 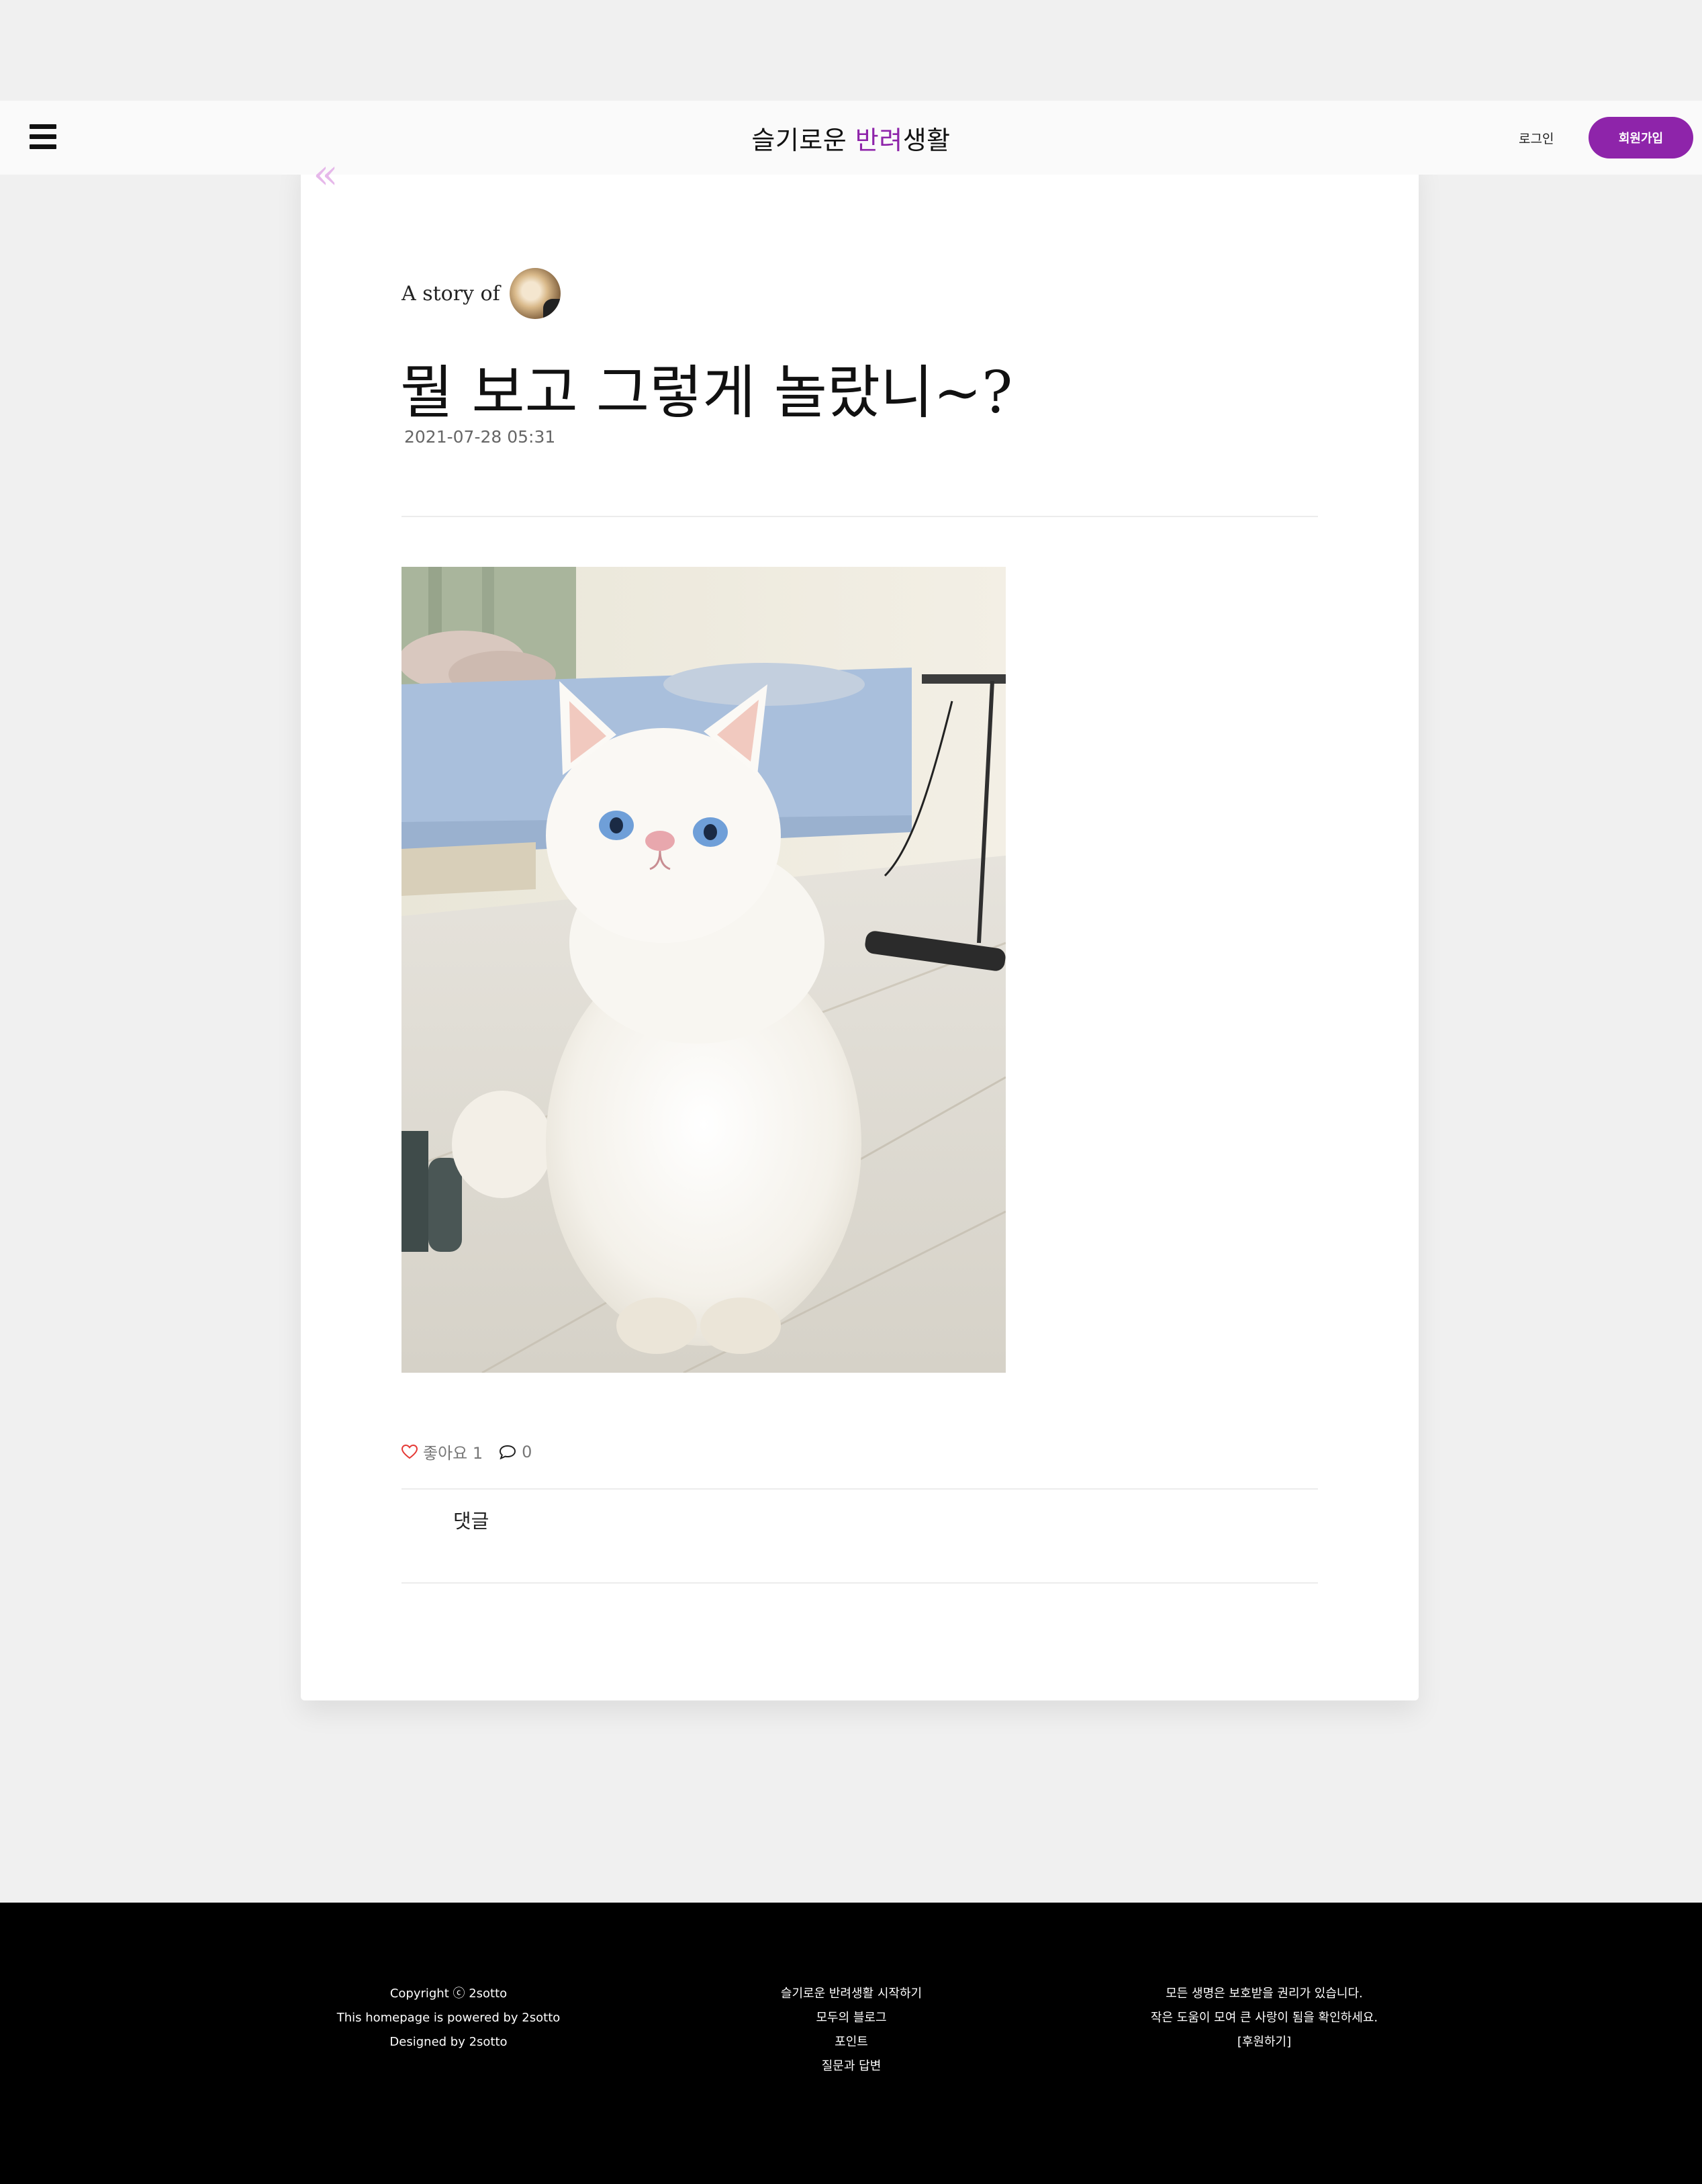 What do you see at coordinates (527, 1452) in the screenshot?
I see `comment-count: 0` at bounding box center [527, 1452].